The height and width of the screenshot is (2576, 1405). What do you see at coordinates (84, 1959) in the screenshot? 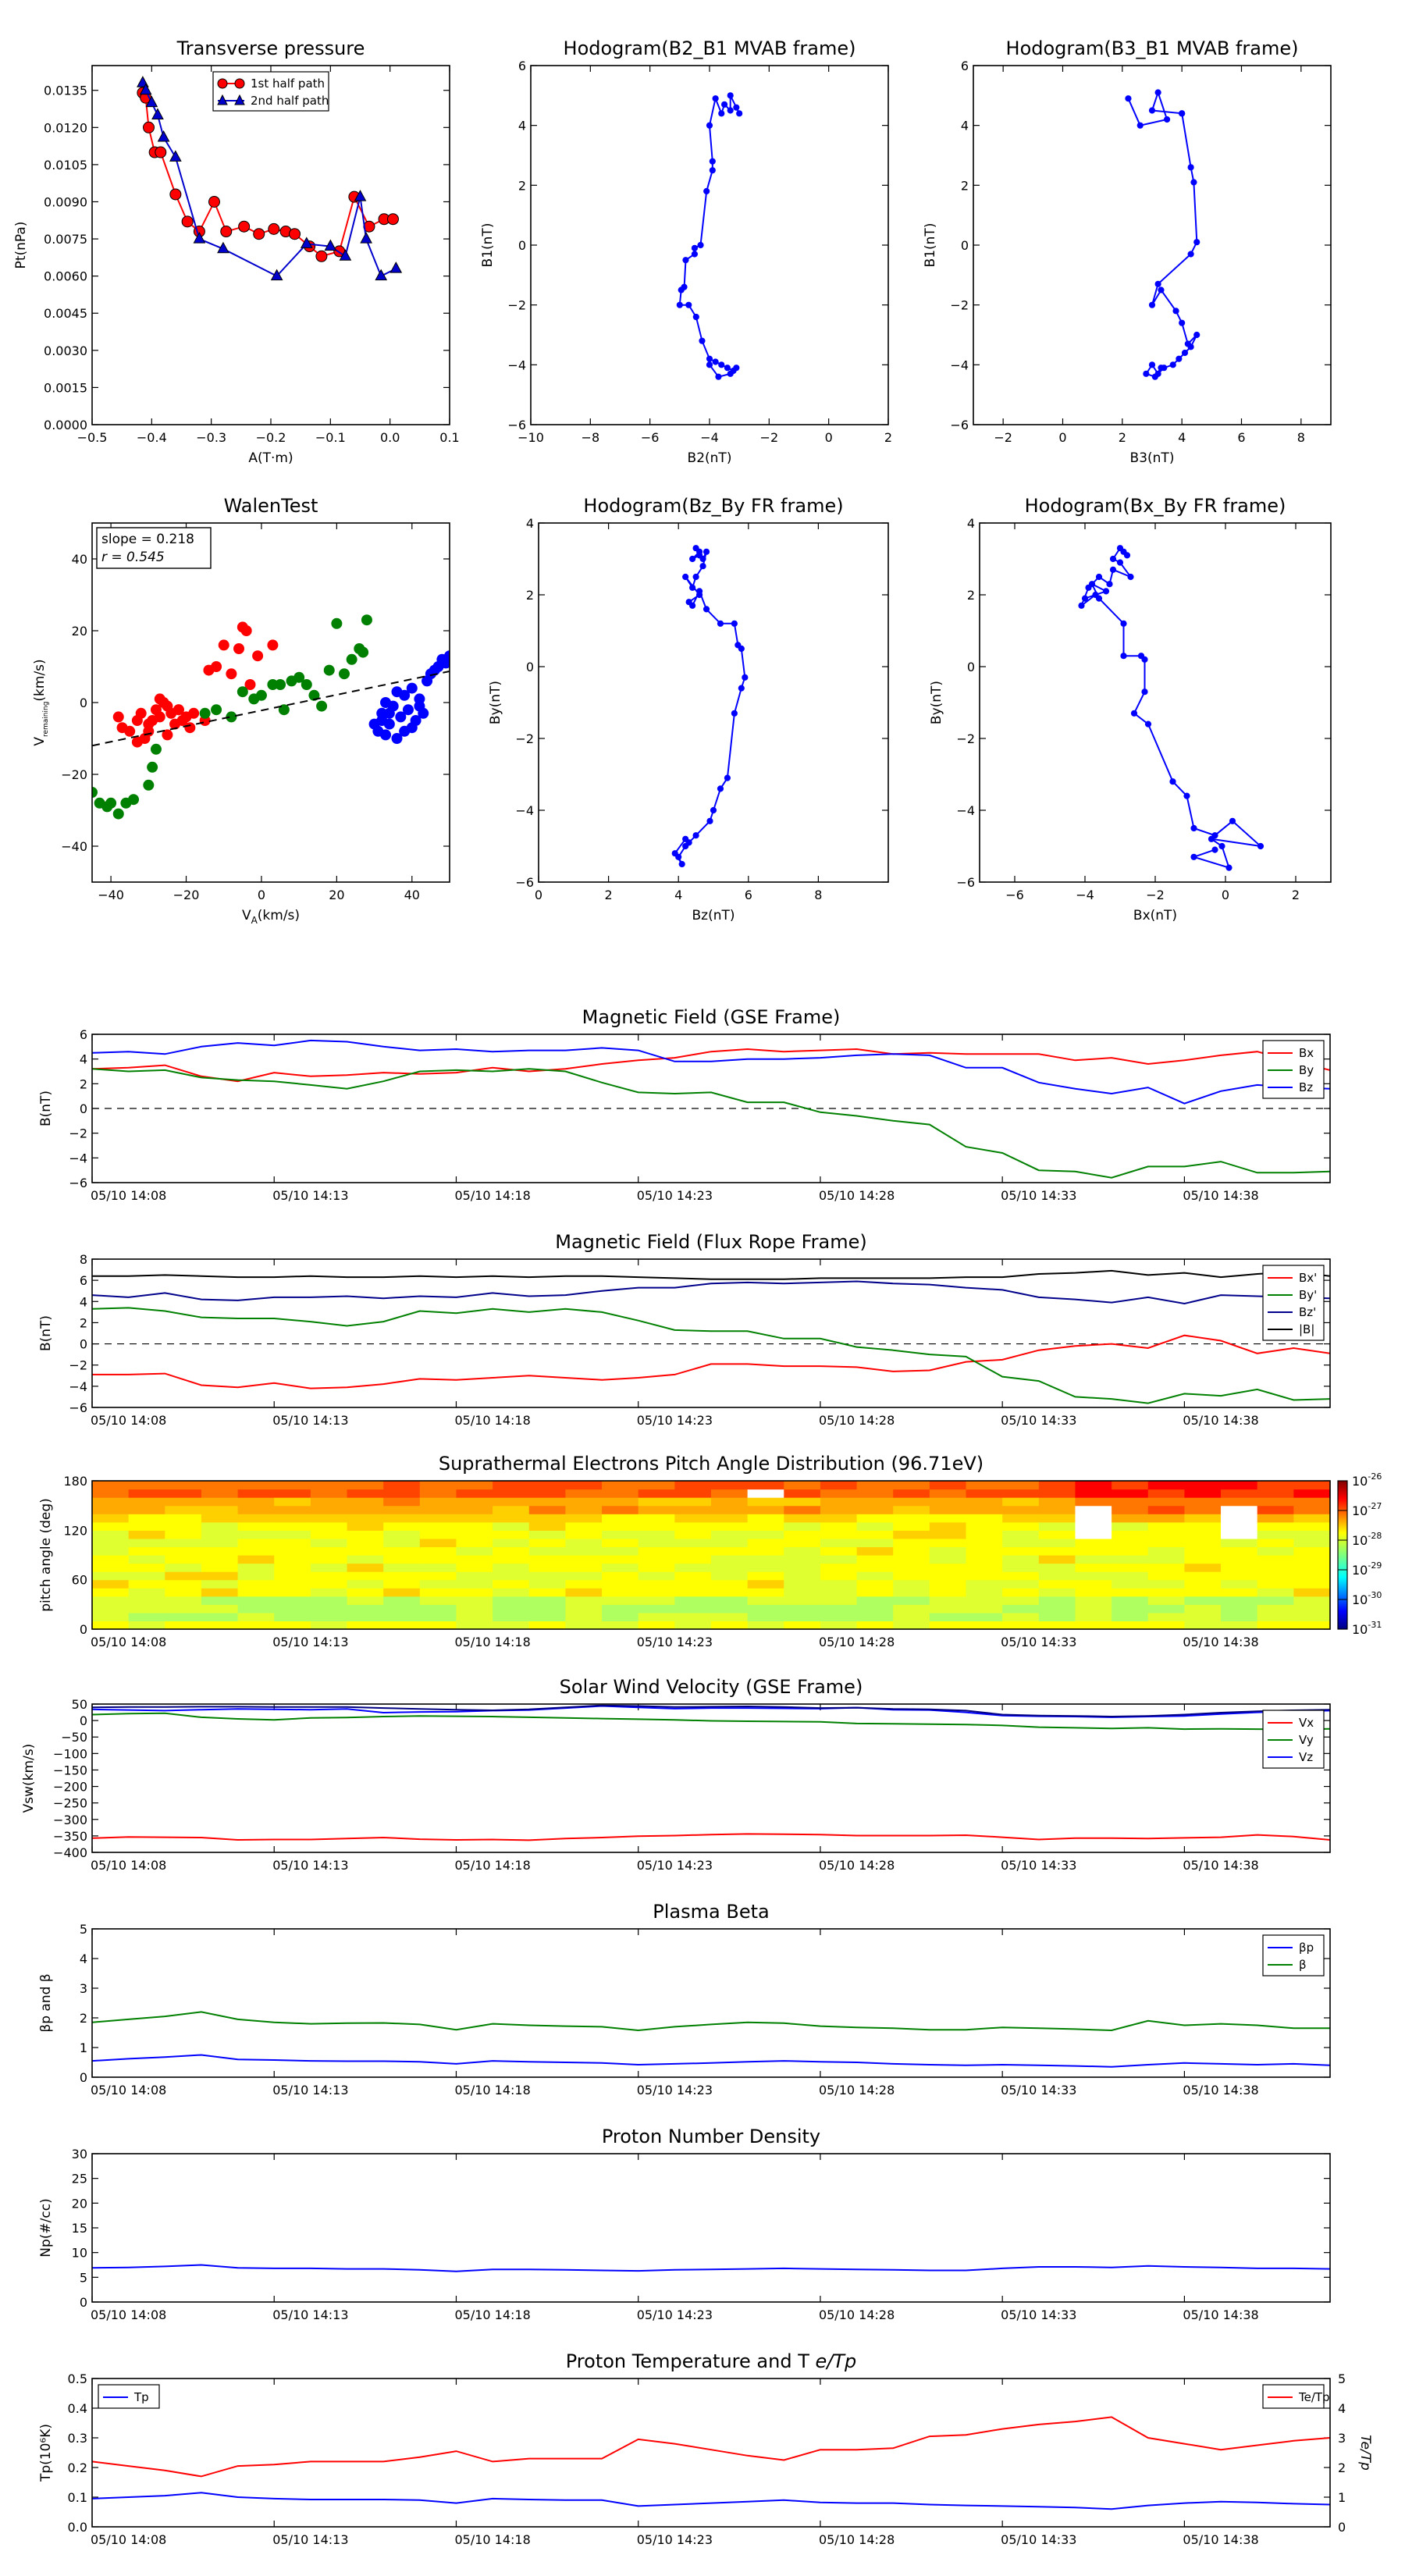
I see `y-tick-label: 4` at bounding box center [84, 1959].